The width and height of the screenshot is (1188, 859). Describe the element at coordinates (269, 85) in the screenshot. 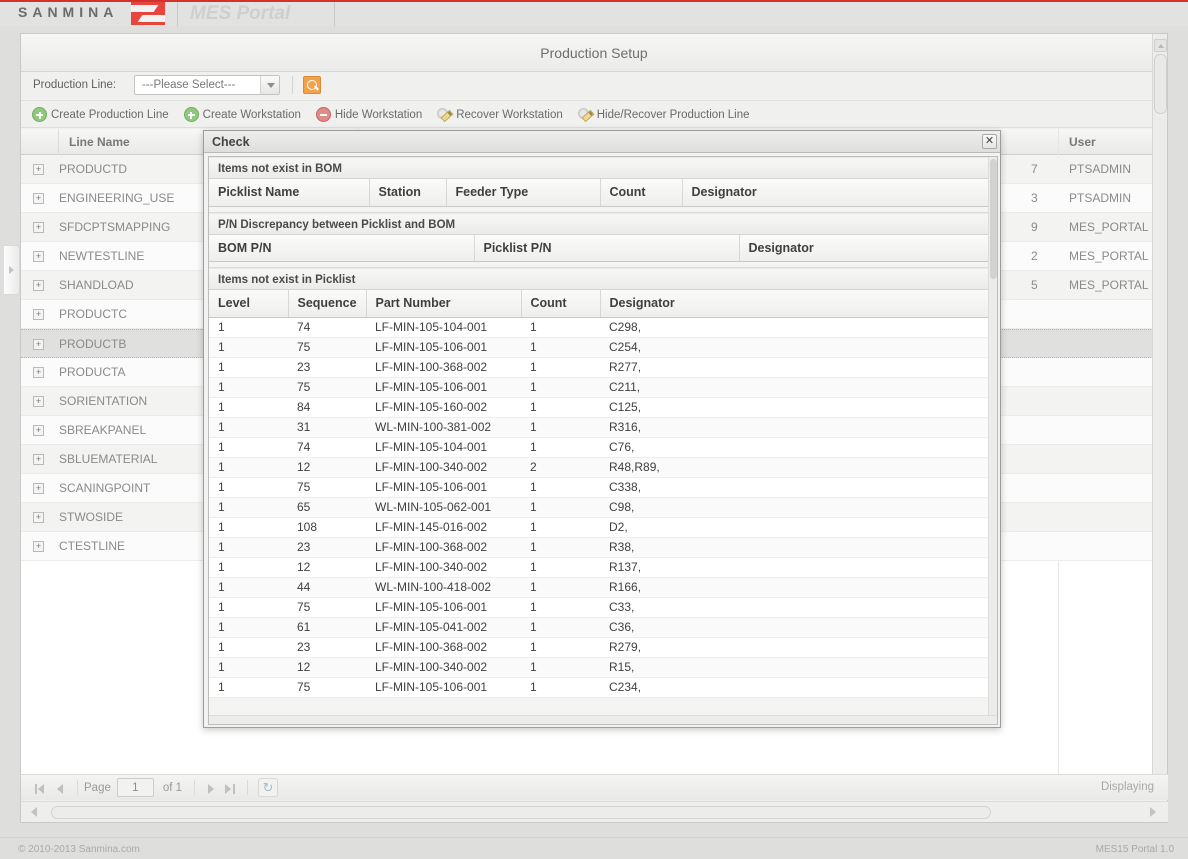

I see `chevron-down-icon` at that location.